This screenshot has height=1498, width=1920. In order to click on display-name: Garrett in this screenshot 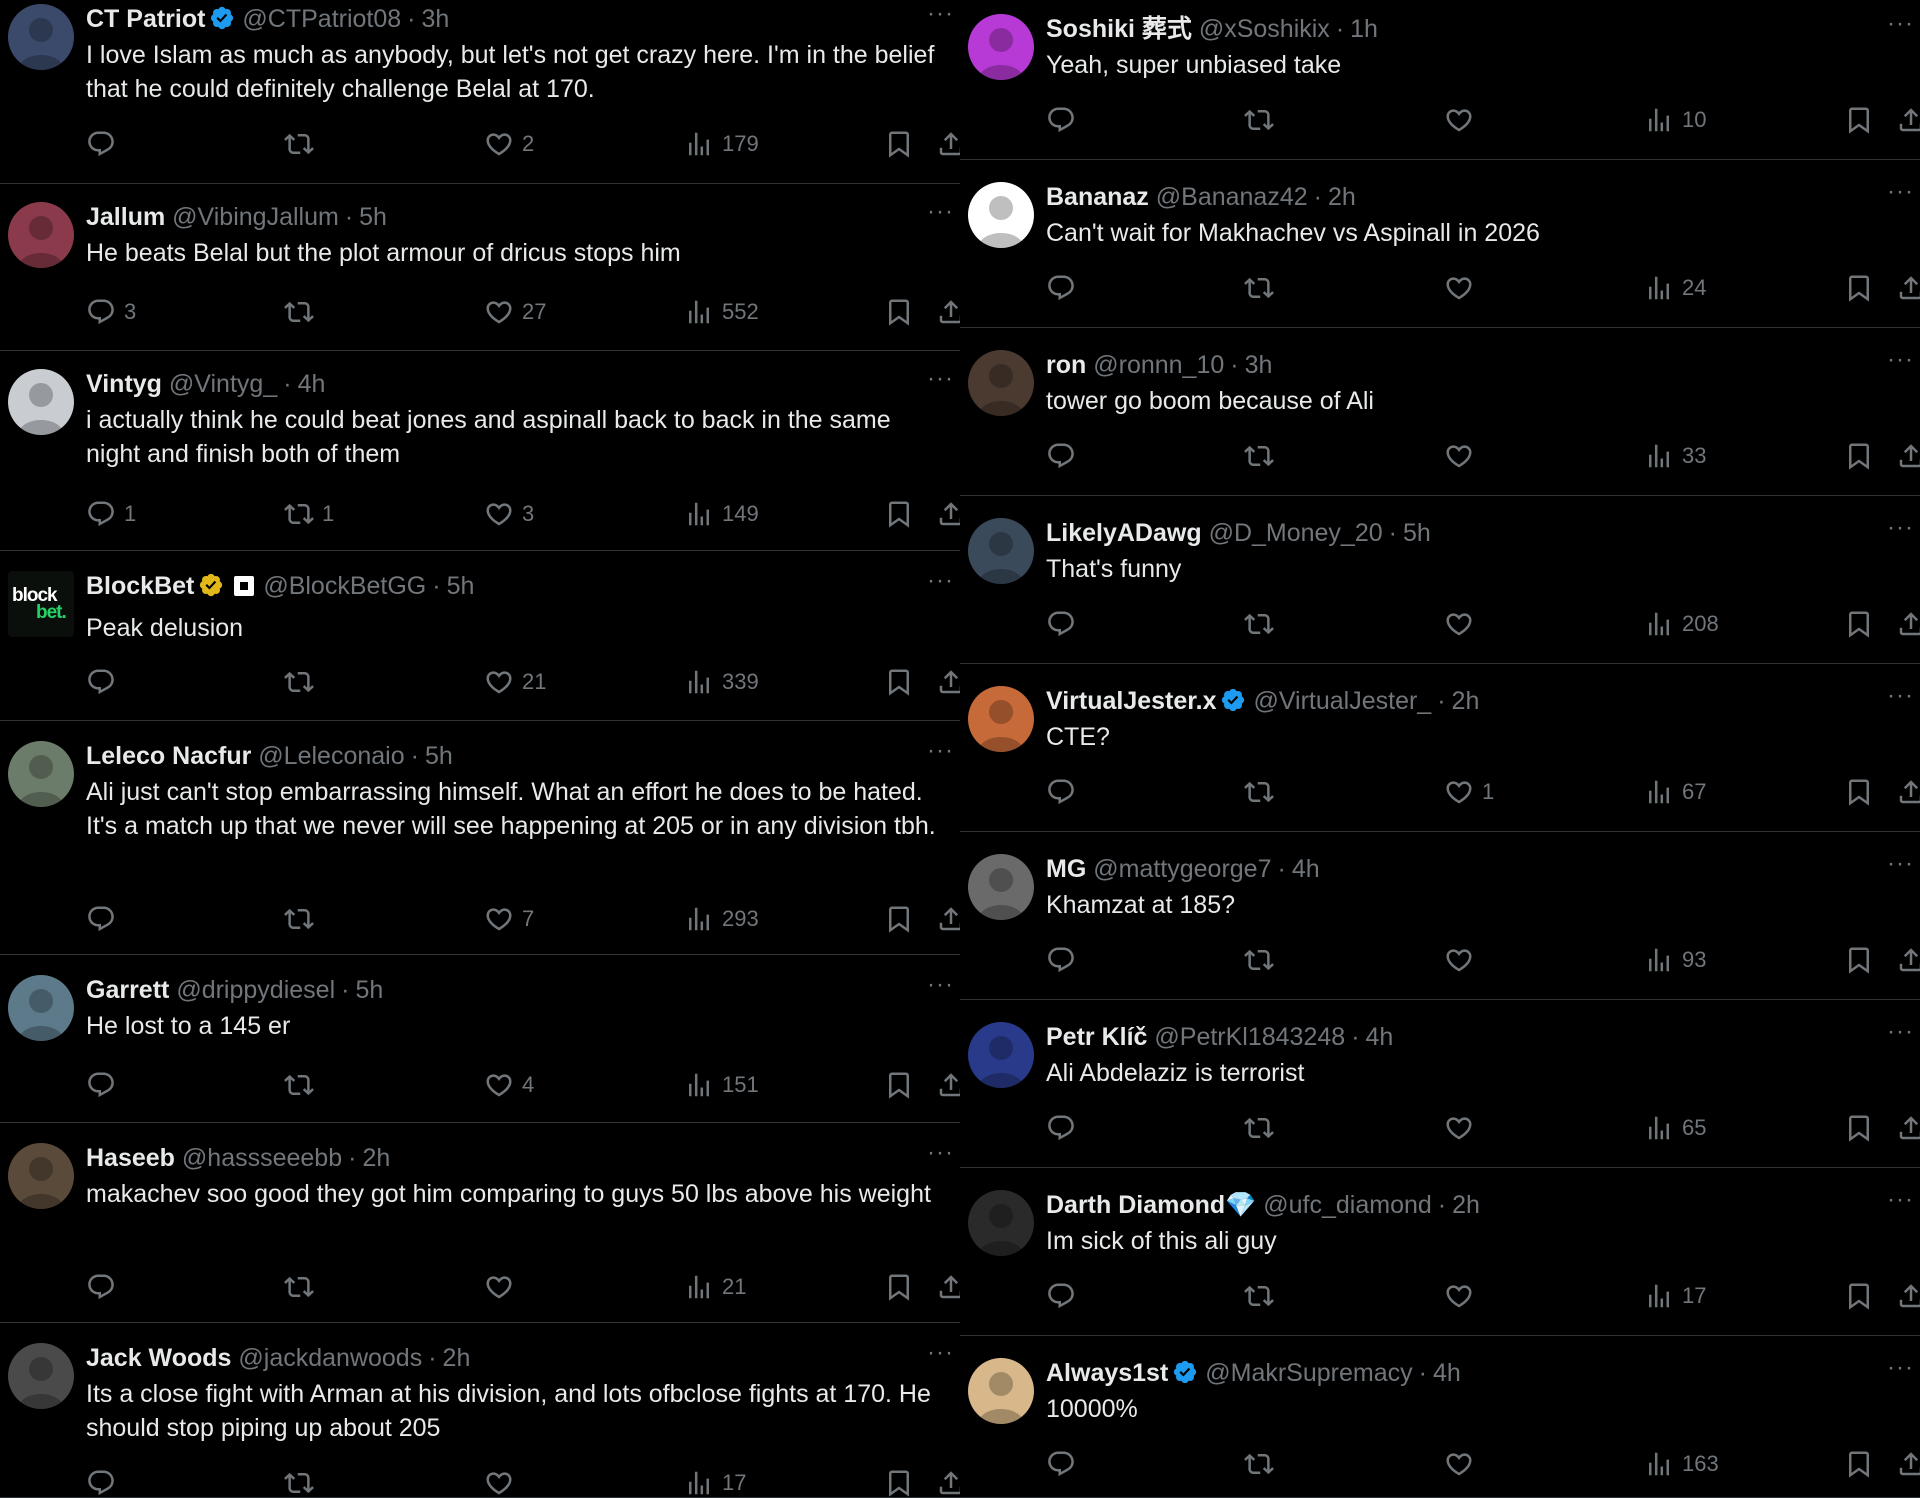, I will do `click(127, 990)`.